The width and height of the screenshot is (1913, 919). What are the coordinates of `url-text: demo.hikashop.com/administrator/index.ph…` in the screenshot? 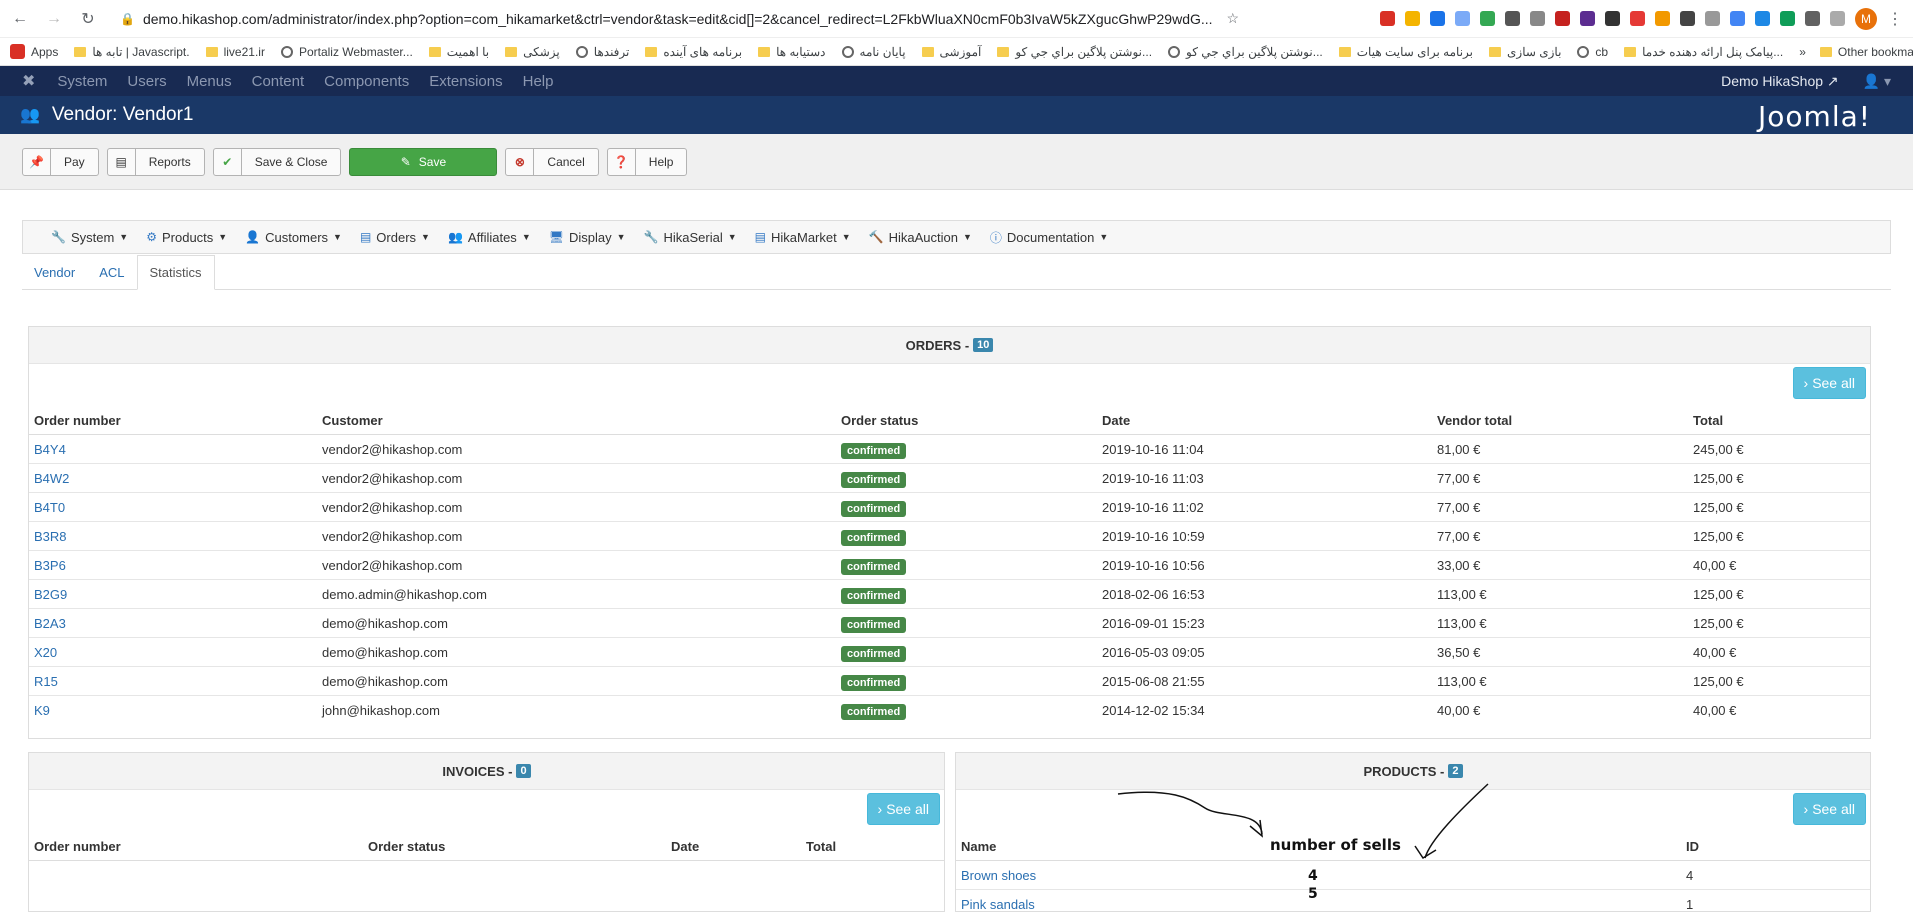 It's located at (678, 19).